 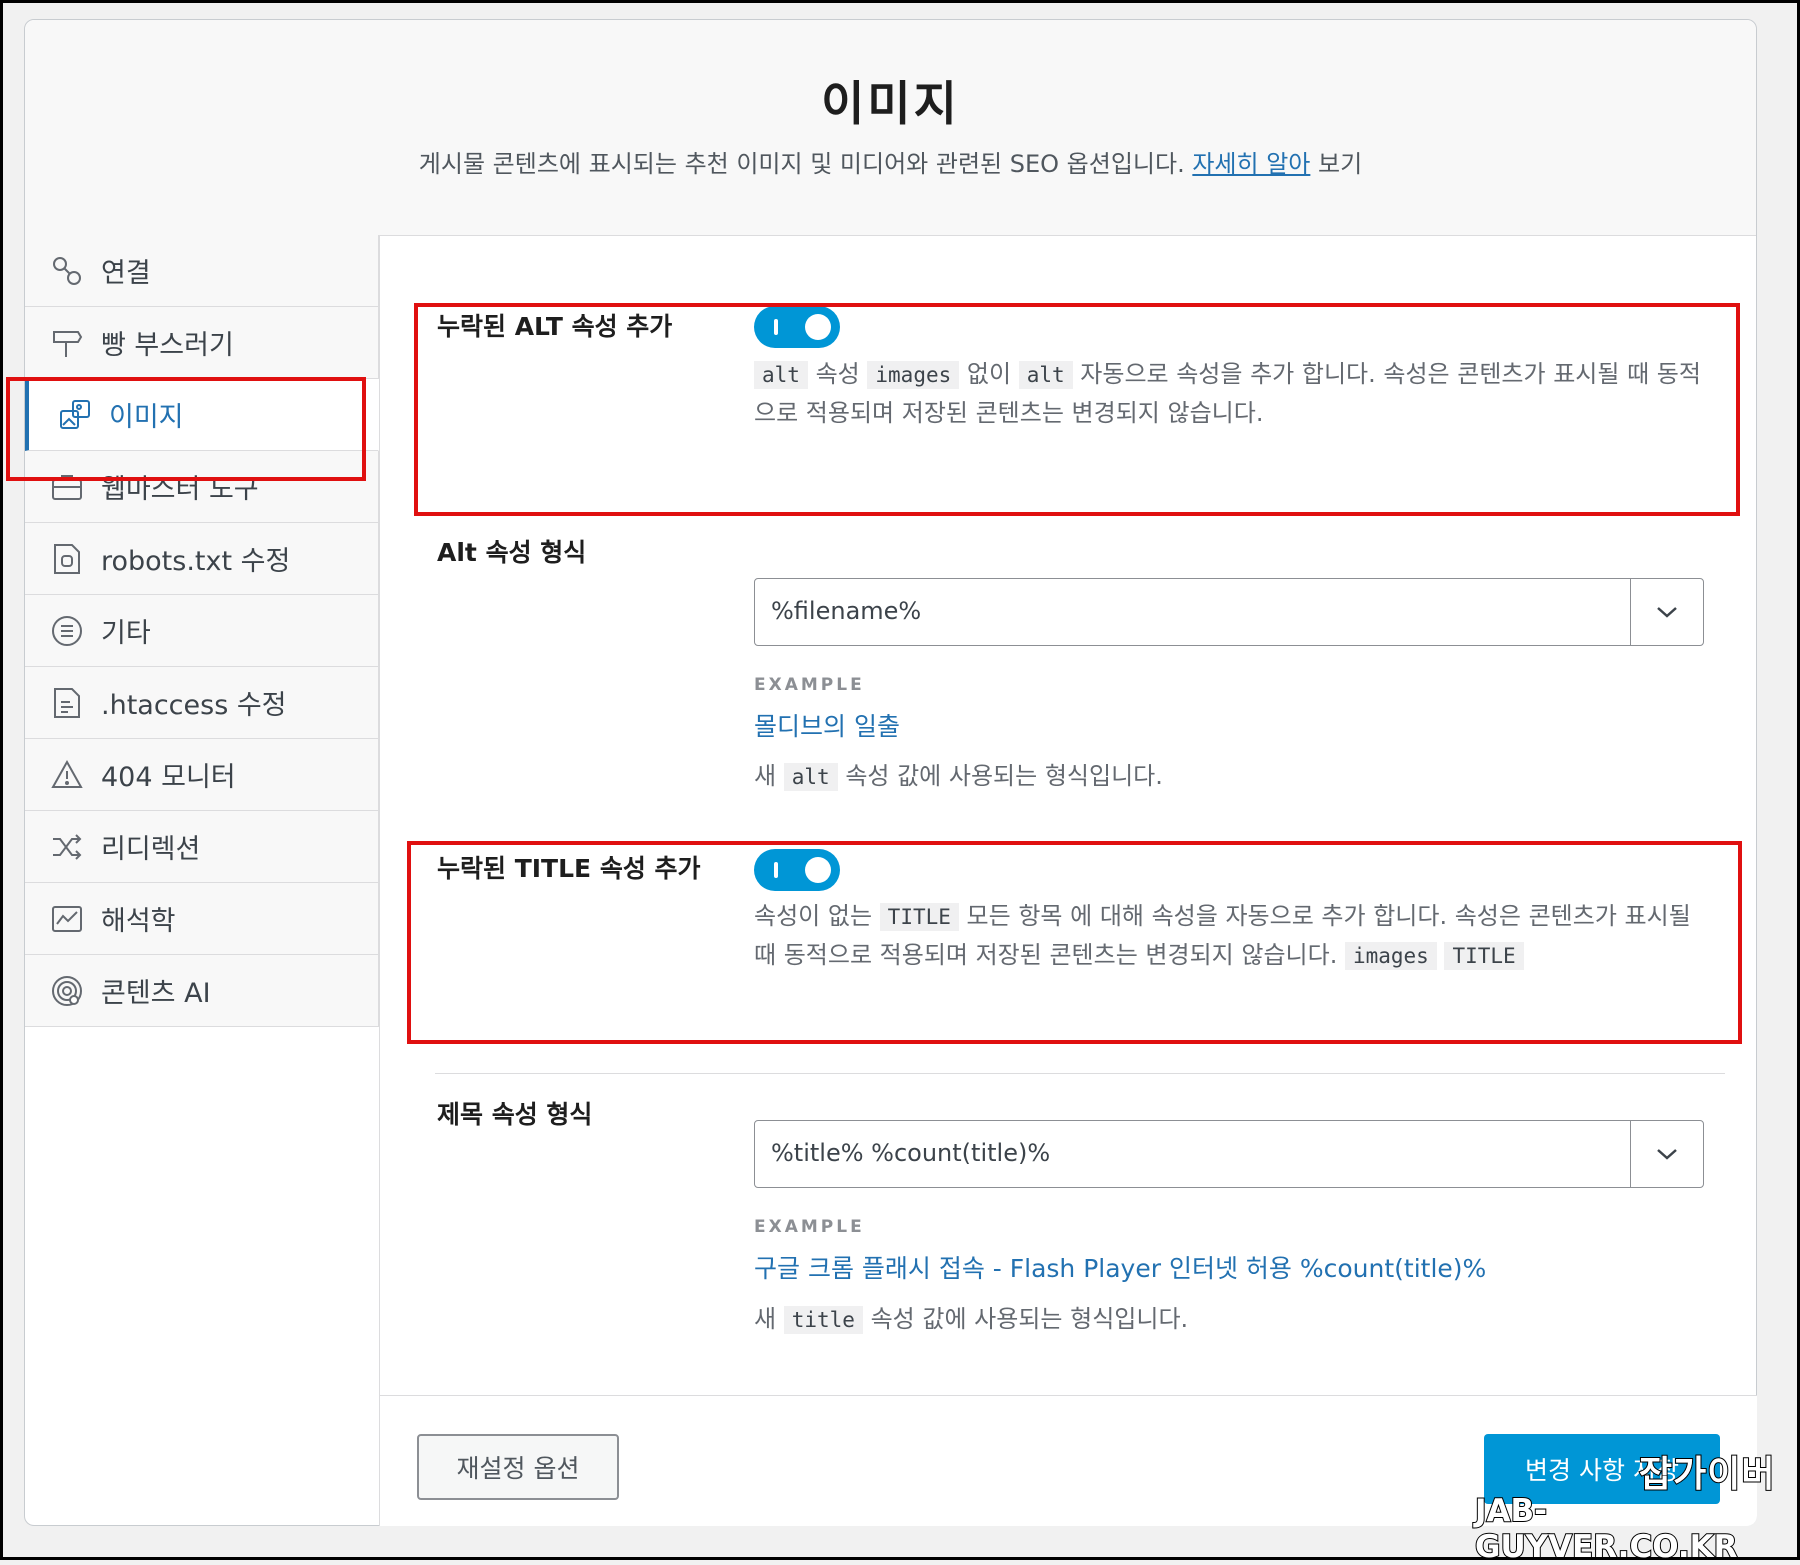 I want to click on sidebar-item-redirections: 리디렉션, so click(x=202, y=847).